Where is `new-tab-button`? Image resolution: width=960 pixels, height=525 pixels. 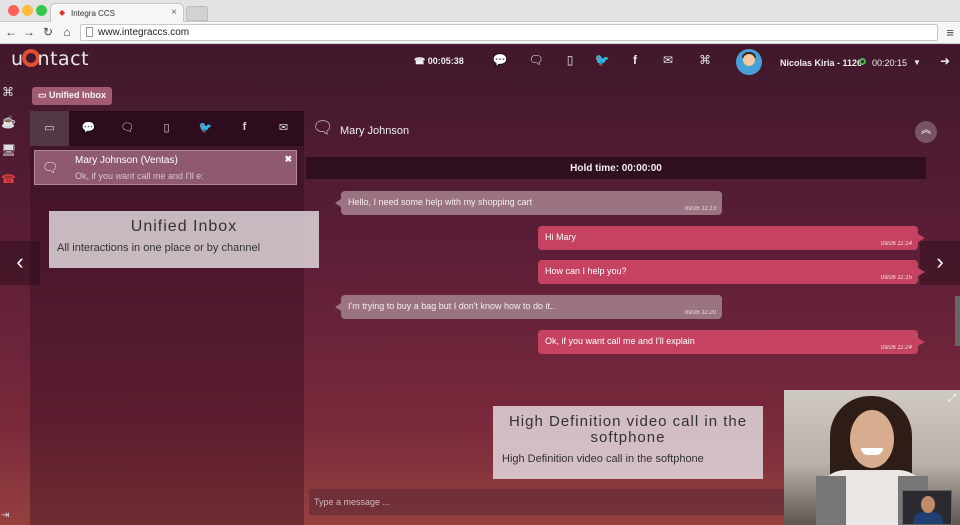
new-tab-button is located at coordinates (197, 13).